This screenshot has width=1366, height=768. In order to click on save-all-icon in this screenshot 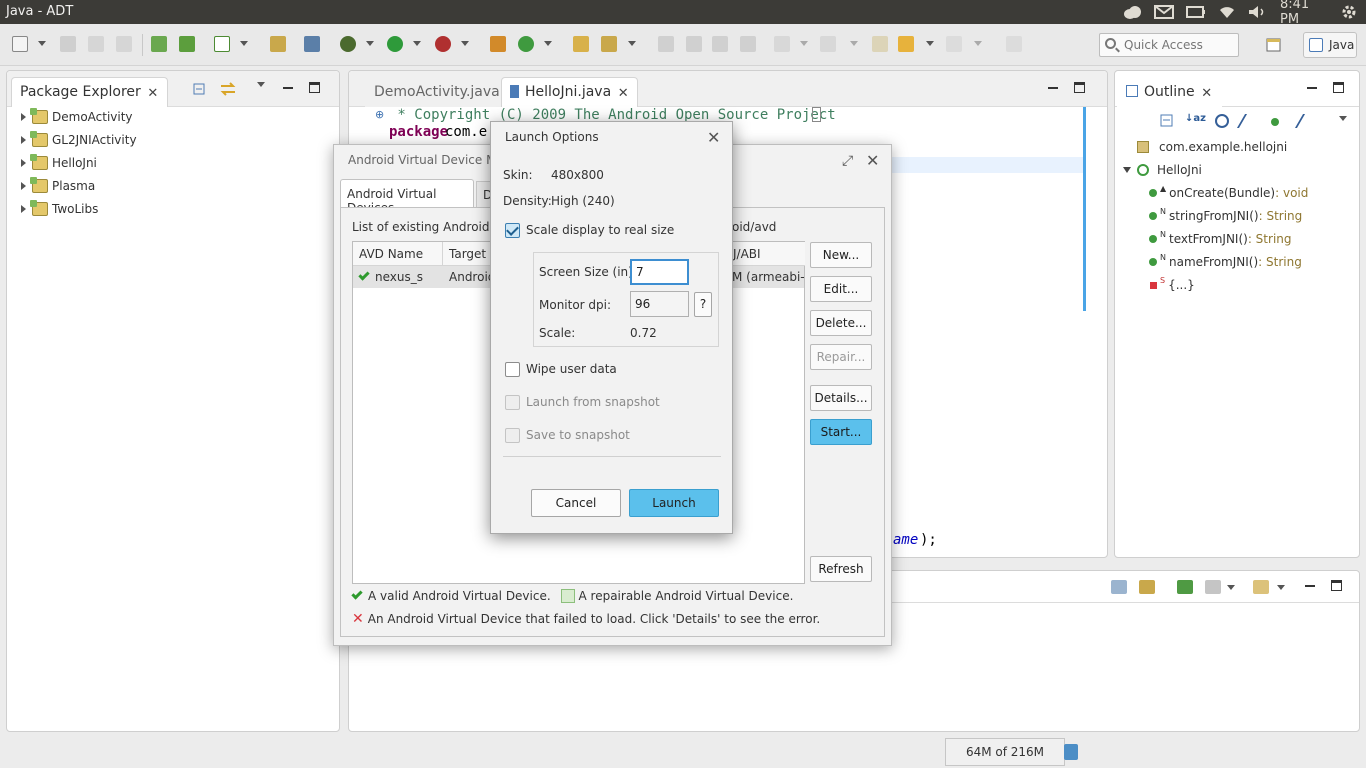, I will do `click(96, 44)`.